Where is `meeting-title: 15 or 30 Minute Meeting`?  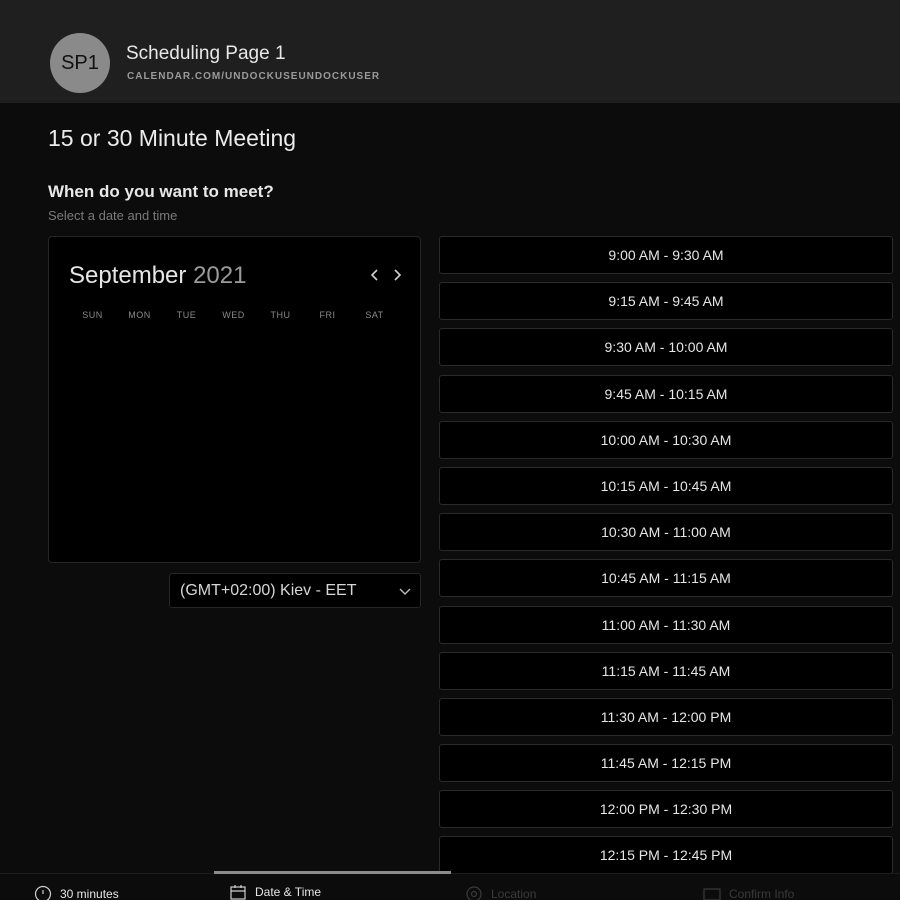 meeting-title: 15 or 30 Minute Meeting is located at coordinates (172, 138).